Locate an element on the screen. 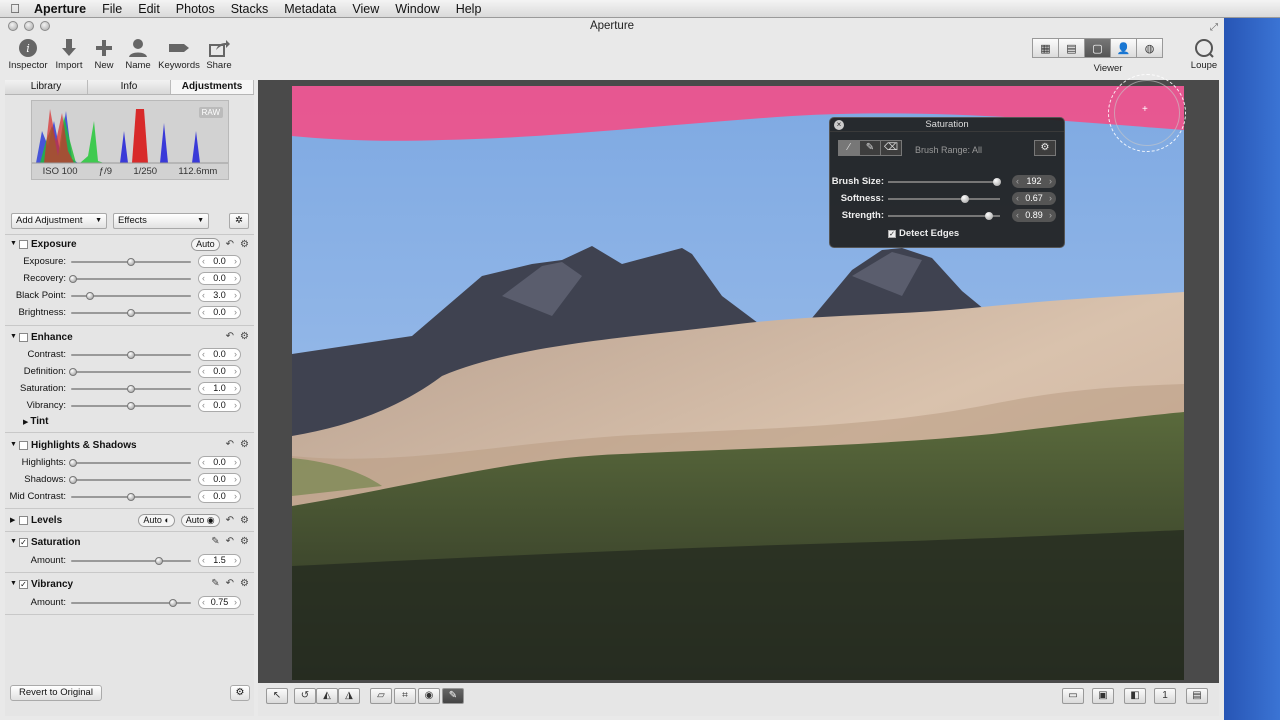 The image size is (1280, 720). revert-to-original-button: Revert to Original is located at coordinates (56, 693).